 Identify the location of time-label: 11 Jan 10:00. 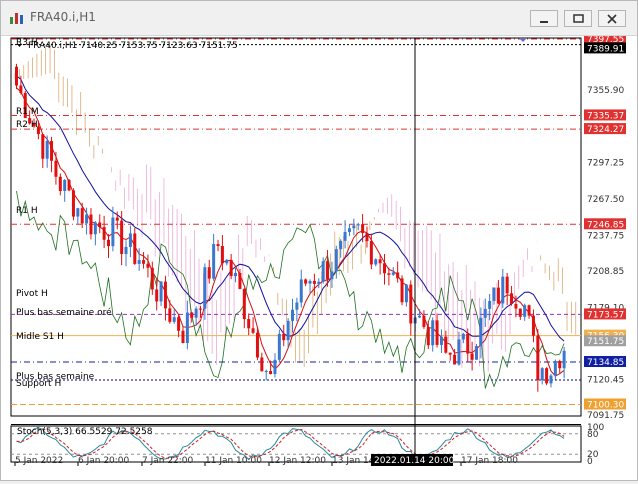
(233, 461).